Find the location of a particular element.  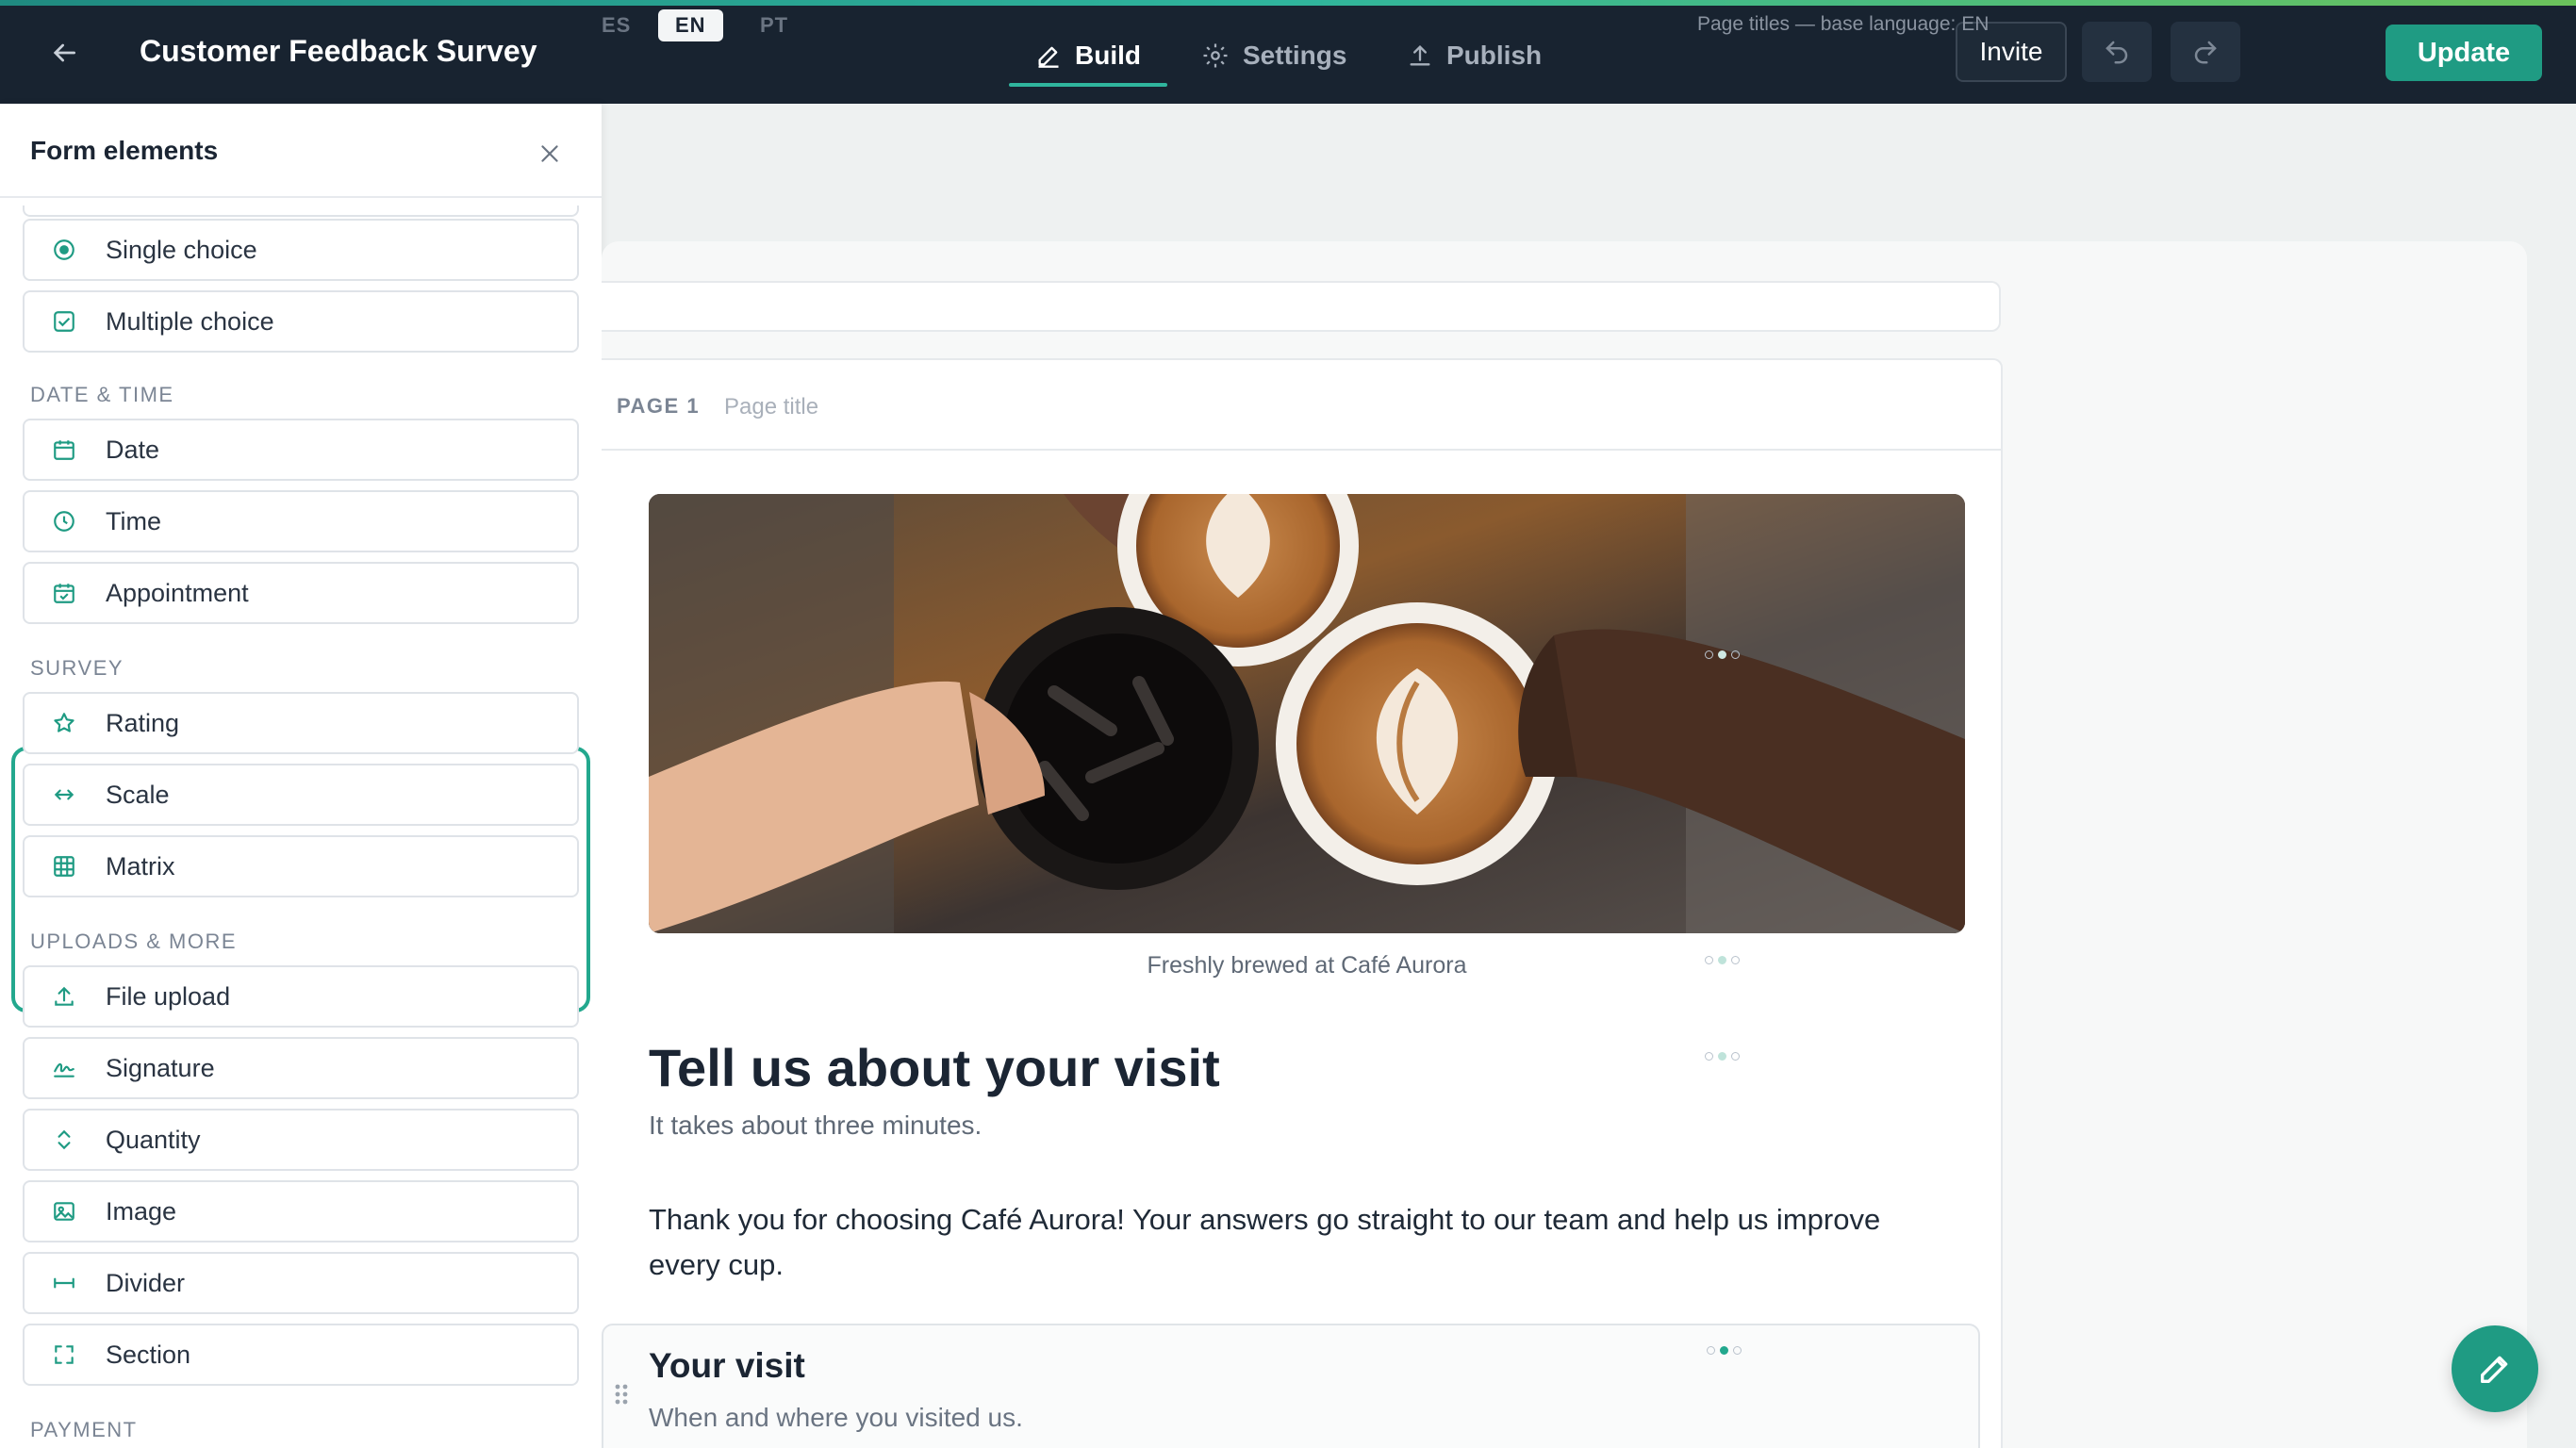

tab-settings: Settings is located at coordinates (1273, 55).